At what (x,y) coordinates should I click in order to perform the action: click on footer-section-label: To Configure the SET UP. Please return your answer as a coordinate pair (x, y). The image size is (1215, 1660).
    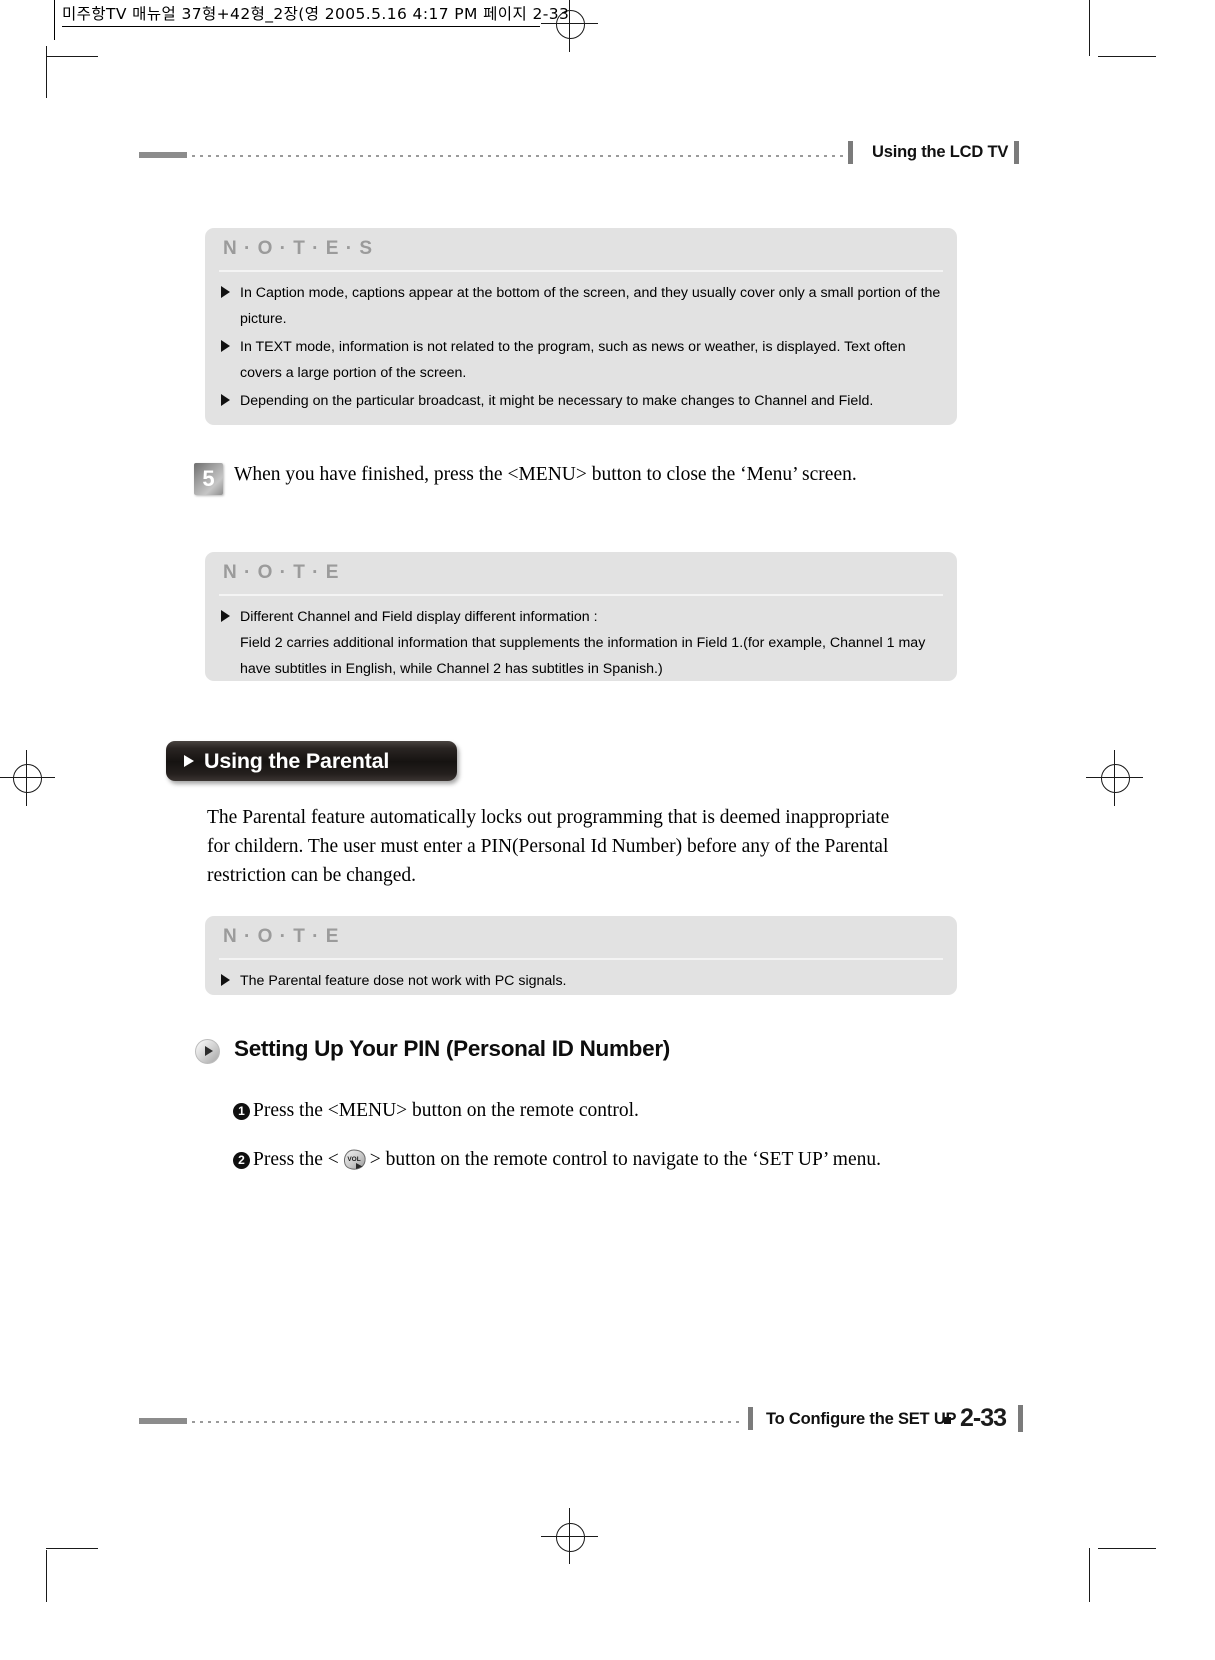
    Looking at the image, I should click on (861, 1419).